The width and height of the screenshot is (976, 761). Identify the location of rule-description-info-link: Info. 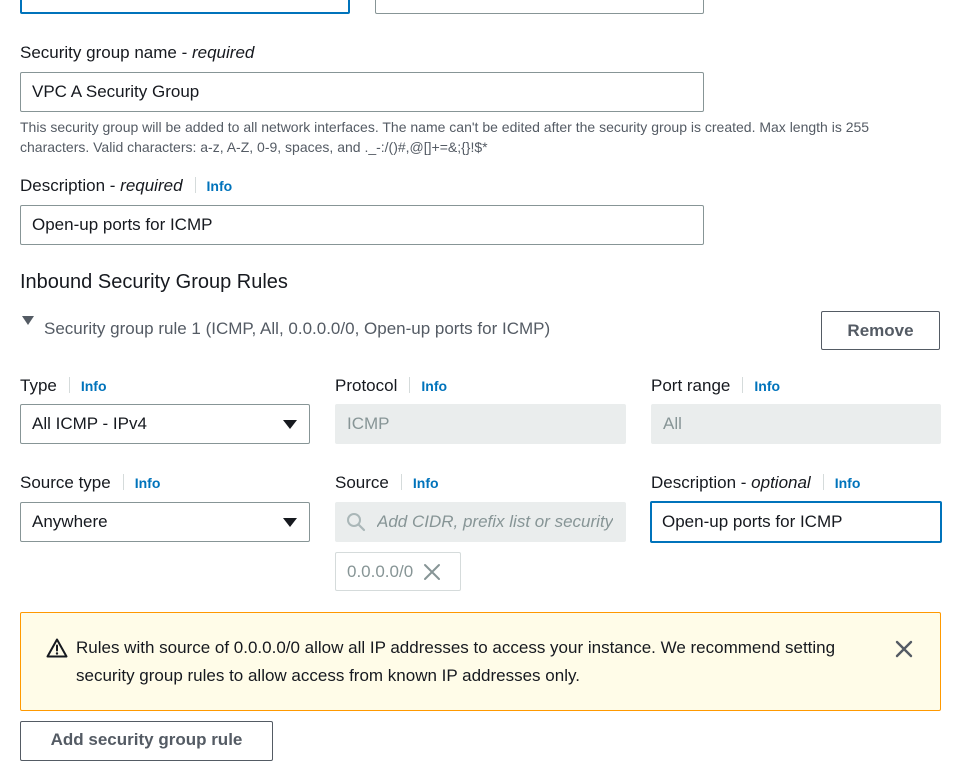
(848, 483).